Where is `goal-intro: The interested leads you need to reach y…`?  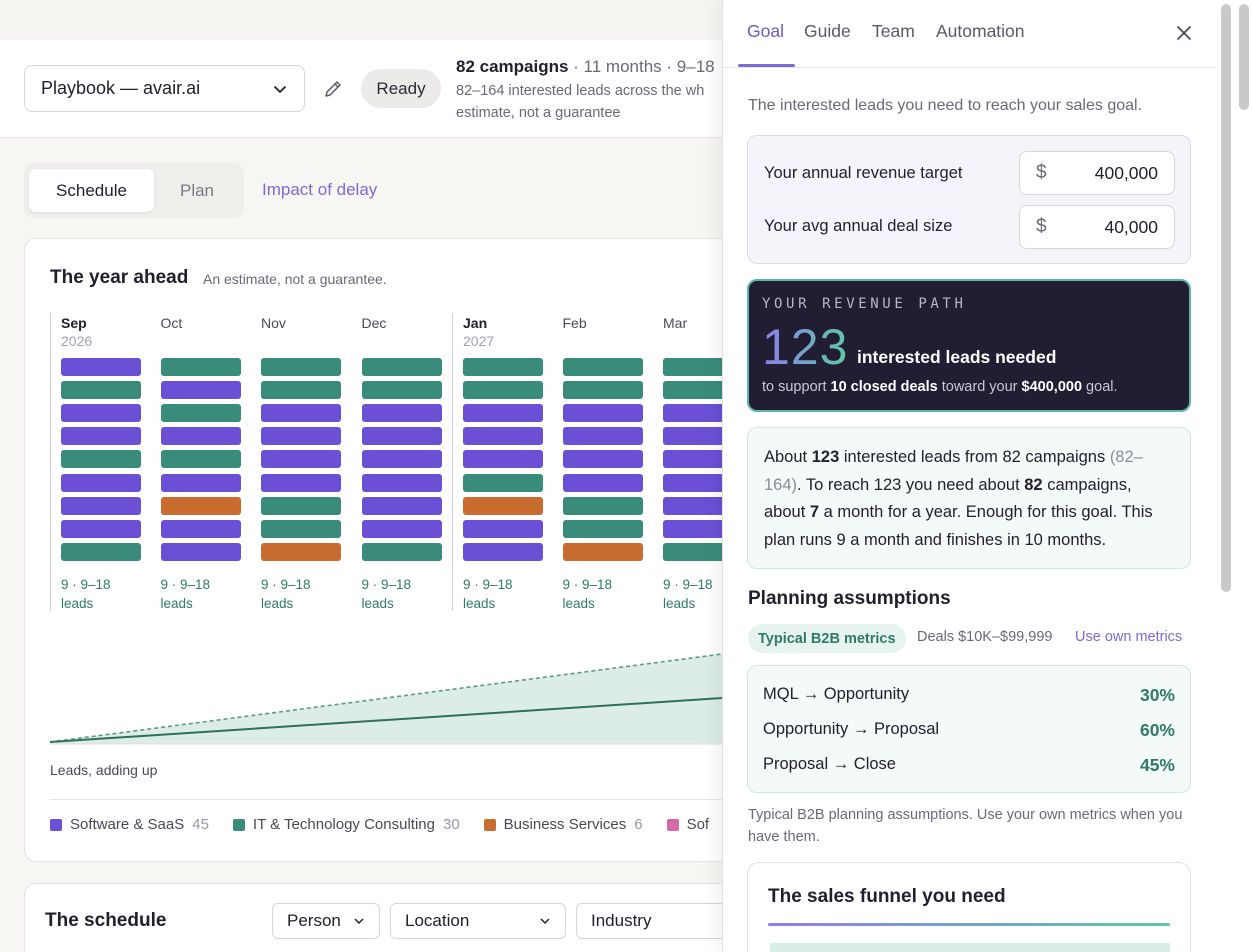
goal-intro: The interested leads you need to reach y… is located at coordinates (945, 105).